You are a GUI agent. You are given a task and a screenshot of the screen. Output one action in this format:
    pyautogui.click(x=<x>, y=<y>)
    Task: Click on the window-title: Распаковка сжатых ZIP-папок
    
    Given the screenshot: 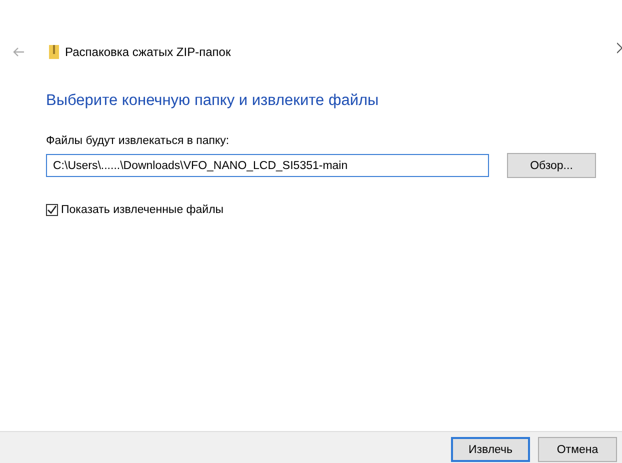 What is the action you would take?
    pyautogui.click(x=148, y=52)
    